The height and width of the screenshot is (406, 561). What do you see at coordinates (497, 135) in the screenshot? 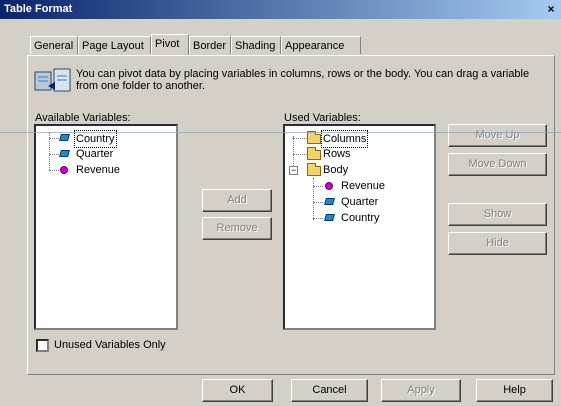
I see `move-up-button: Move Up` at bounding box center [497, 135].